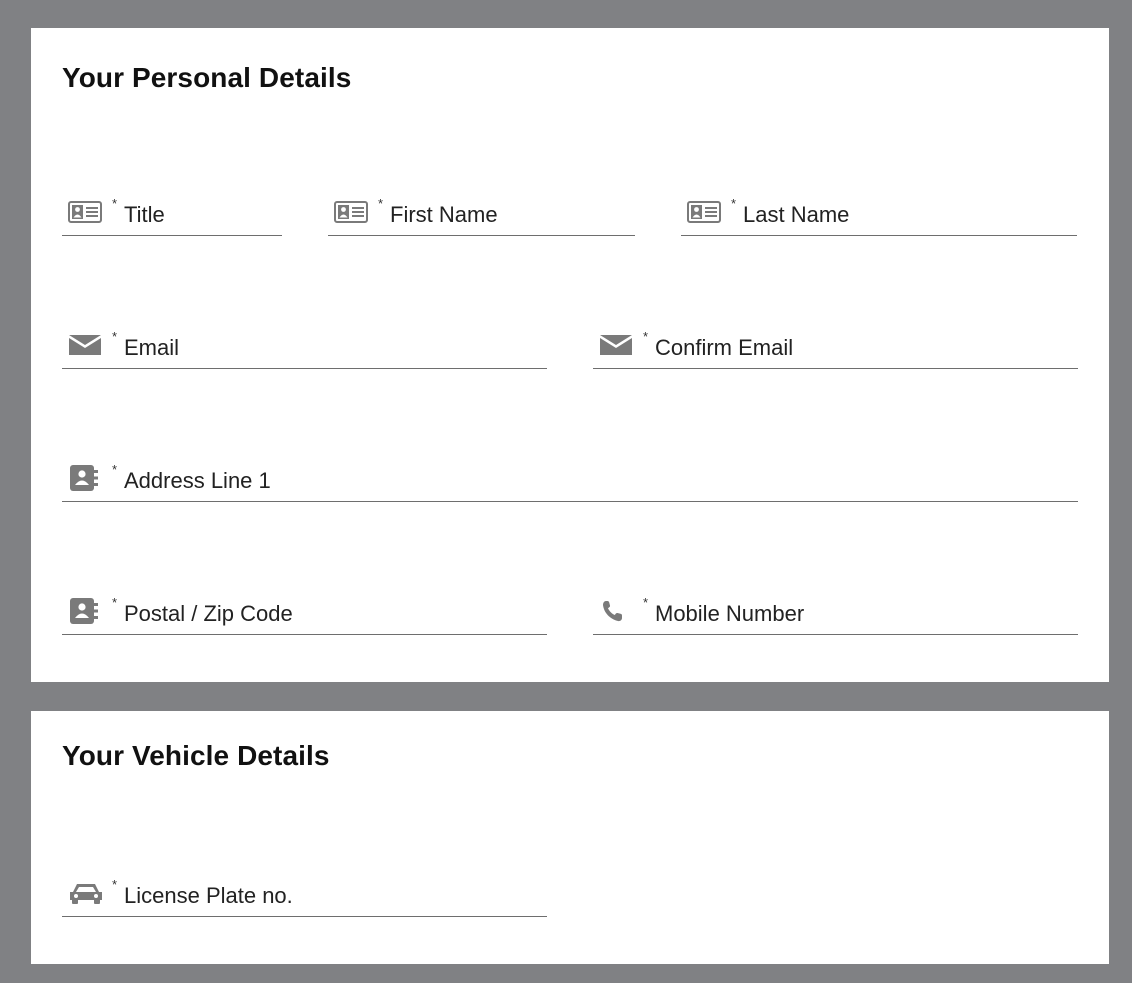 The image size is (1132, 983). I want to click on first-name-field: * First Name, so click(481, 216).